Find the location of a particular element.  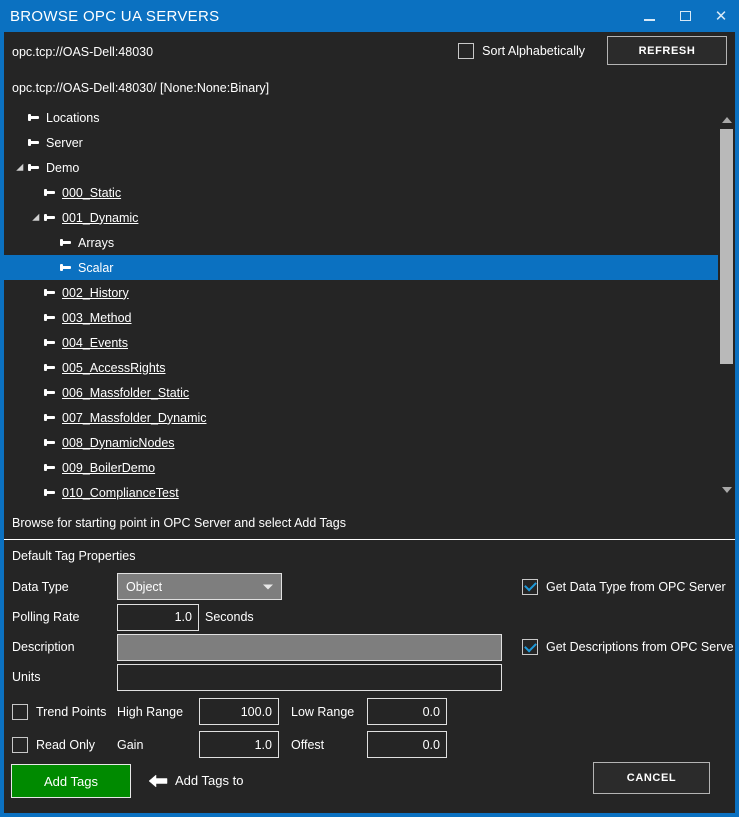

units-row: Units is located at coordinates (369, 677).